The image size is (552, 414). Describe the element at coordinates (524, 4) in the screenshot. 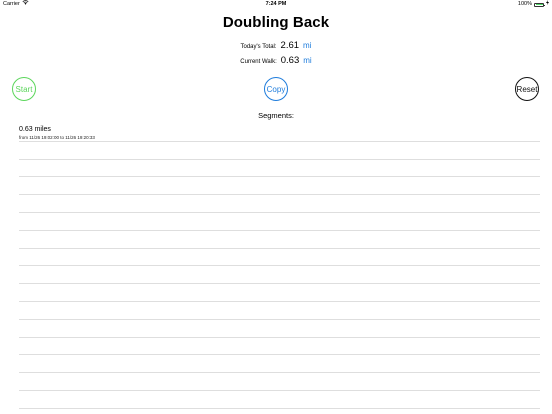

I see `battery-percent: 100%` at that location.